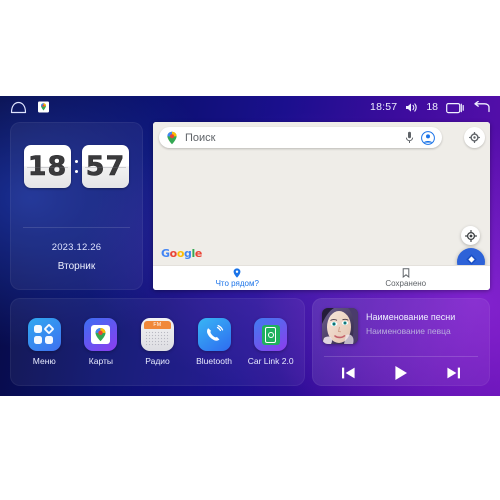  I want to click on recents-icon, so click(455, 107).